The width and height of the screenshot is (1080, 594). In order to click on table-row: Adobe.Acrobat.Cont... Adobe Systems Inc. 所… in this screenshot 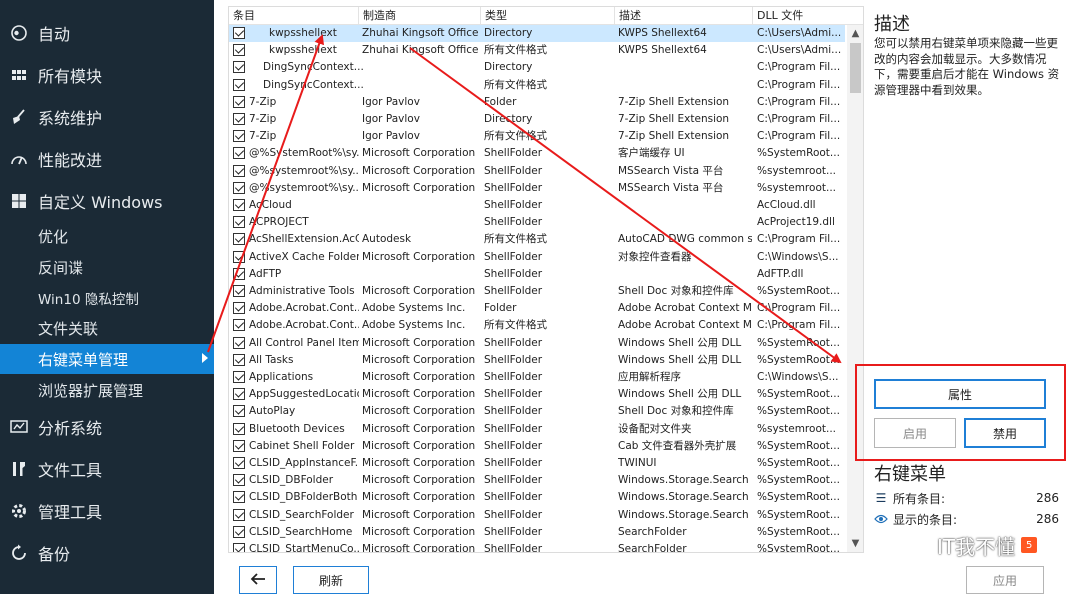, I will do `click(537, 325)`.